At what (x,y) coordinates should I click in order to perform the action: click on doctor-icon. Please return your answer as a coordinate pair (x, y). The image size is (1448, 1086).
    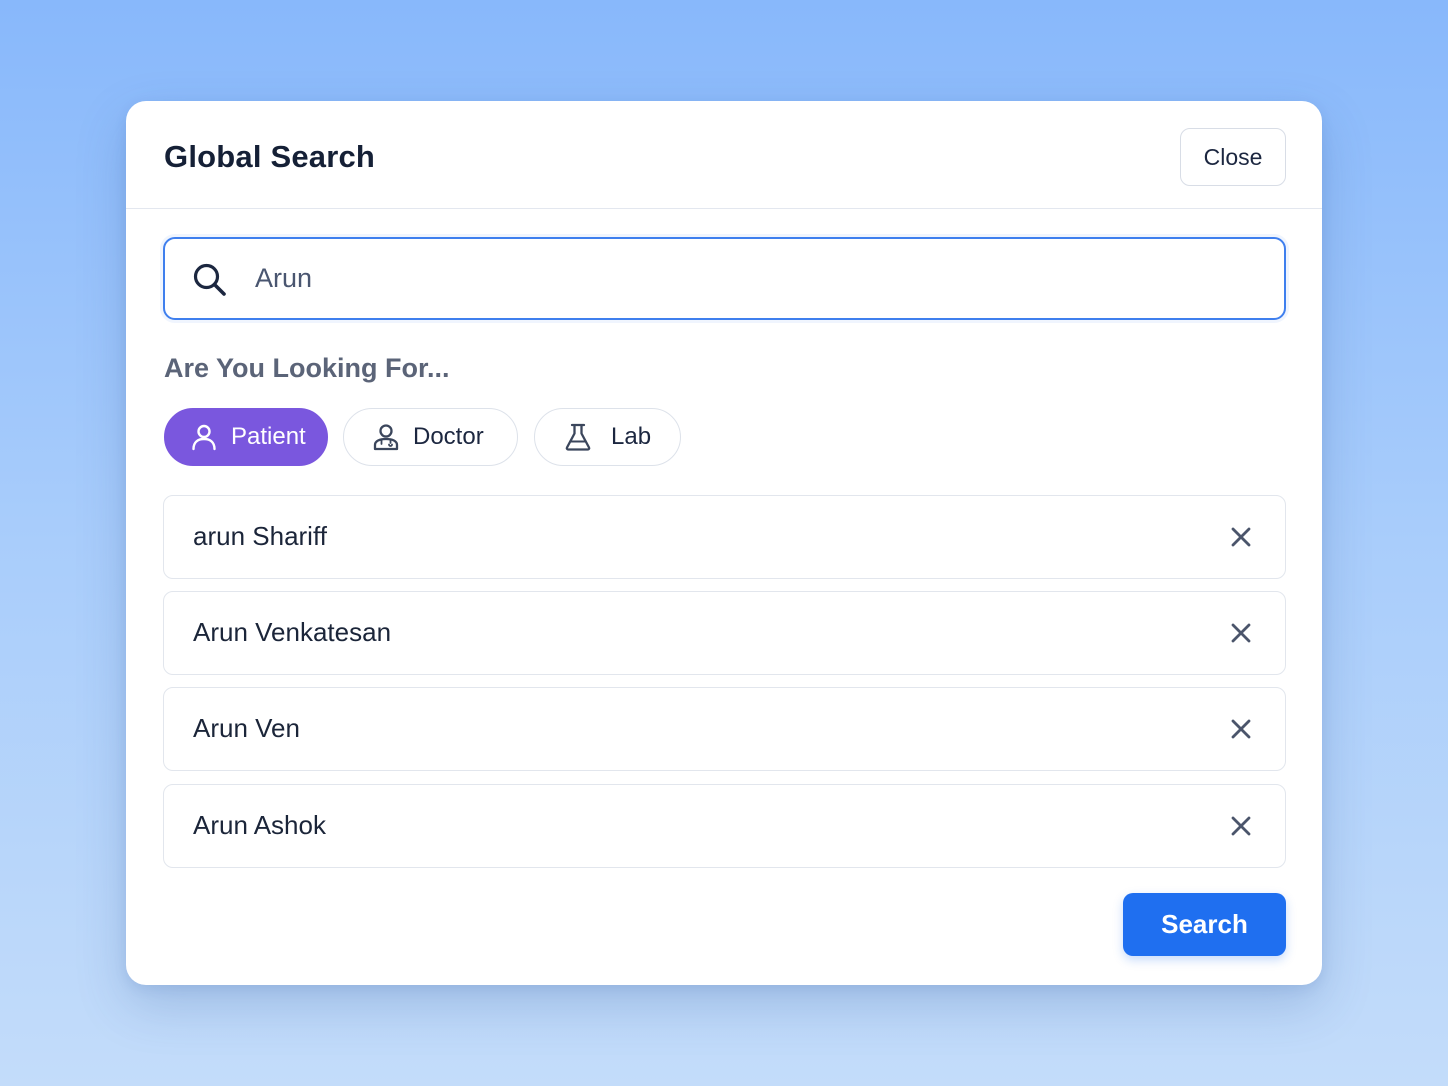
    Looking at the image, I should click on (386, 437).